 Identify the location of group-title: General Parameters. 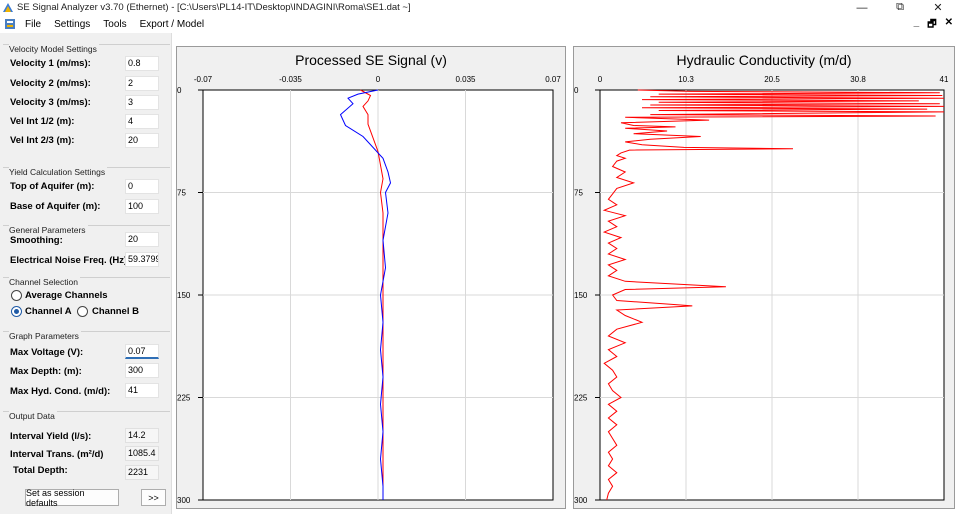
(48, 230).